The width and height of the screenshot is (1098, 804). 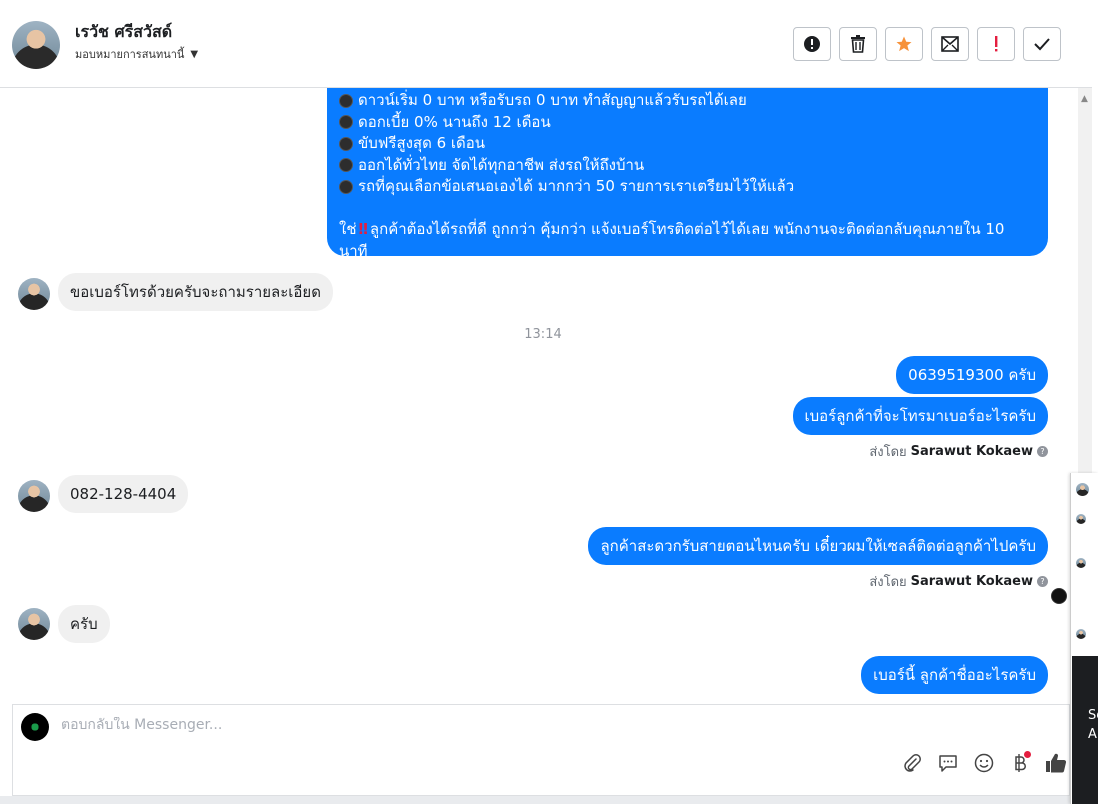 What do you see at coordinates (84, 624) in the screenshot?
I see `incoming-message: ครับ` at bounding box center [84, 624].